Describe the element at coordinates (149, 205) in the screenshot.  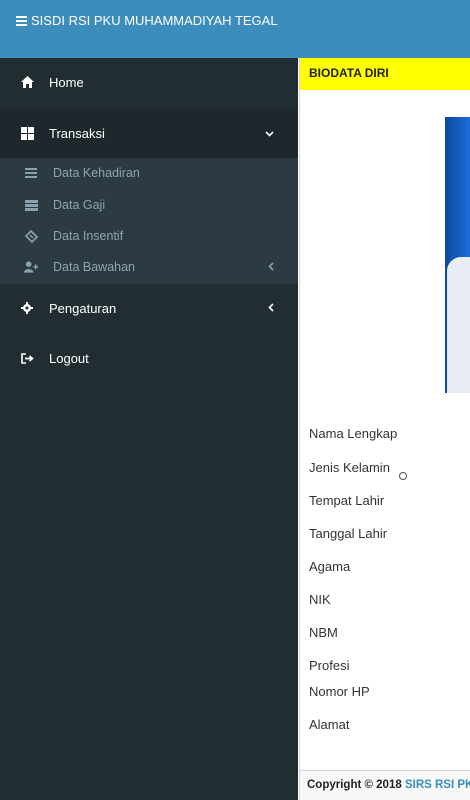
I see `submenu-item-data-gaji: Data Gaji` at that location.